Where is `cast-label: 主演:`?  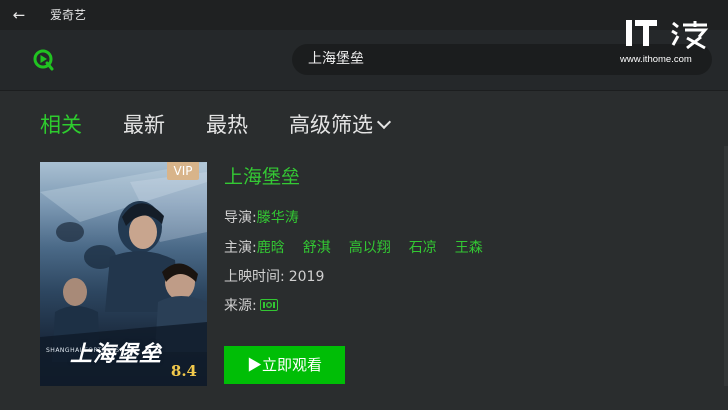
cast-label: 主演: is located at coordinates (240, 248).